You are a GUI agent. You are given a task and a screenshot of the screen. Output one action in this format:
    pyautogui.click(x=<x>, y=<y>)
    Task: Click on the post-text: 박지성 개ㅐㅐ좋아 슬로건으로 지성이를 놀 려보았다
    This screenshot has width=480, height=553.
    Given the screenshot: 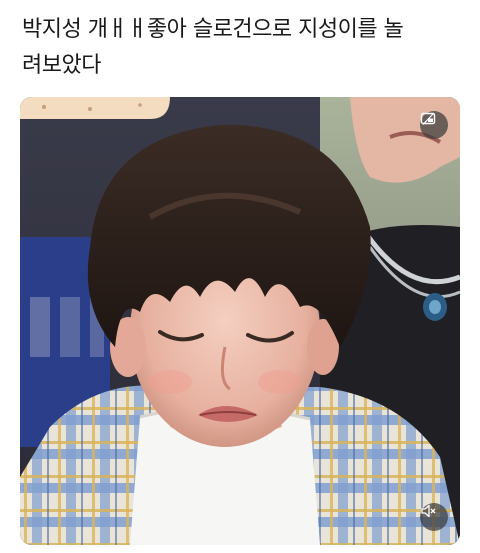 What is the action you would take?
    pyautogui.click(x=213, y=47)
    